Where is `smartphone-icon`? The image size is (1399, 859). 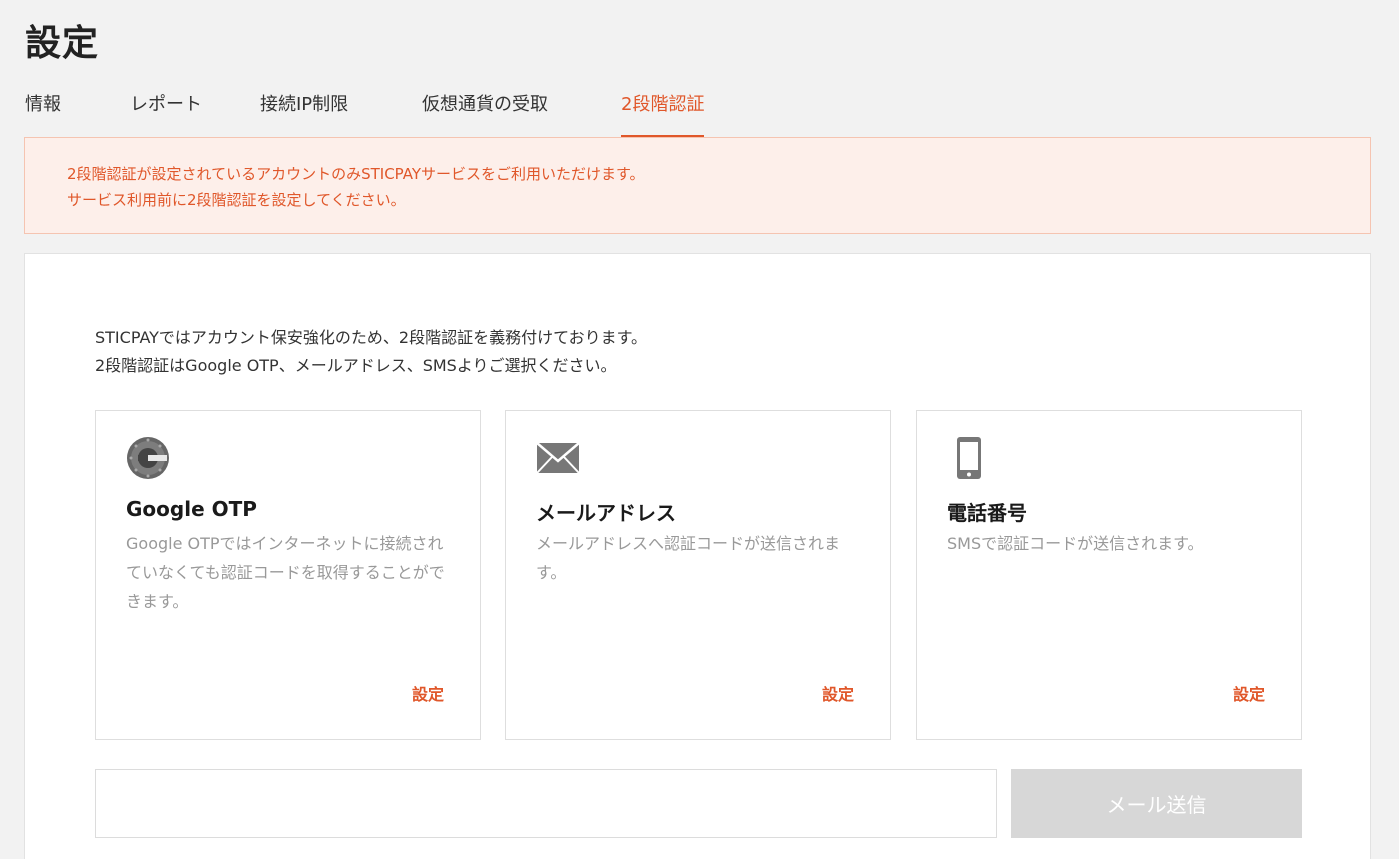
smartphone-icon is located at coordinates (969, 458).